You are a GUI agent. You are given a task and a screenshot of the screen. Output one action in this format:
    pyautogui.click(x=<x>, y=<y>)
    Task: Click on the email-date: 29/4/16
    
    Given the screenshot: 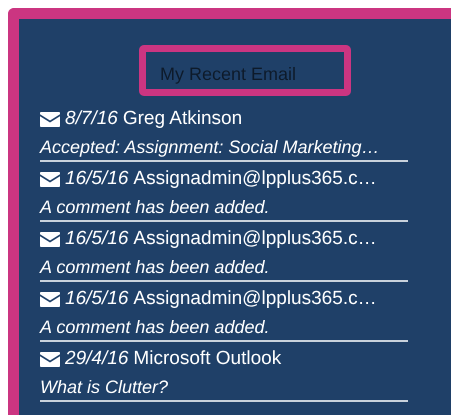 What is the action you would take?
    pyautogui.click(x=96, y=359)
    